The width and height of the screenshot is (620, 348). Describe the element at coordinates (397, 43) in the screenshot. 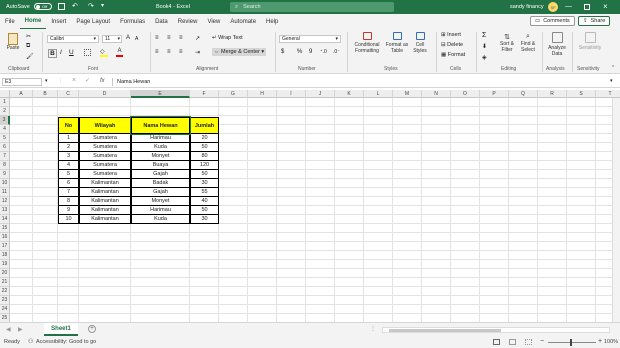

I see `format-as-table-button: Format as Table` at that location.